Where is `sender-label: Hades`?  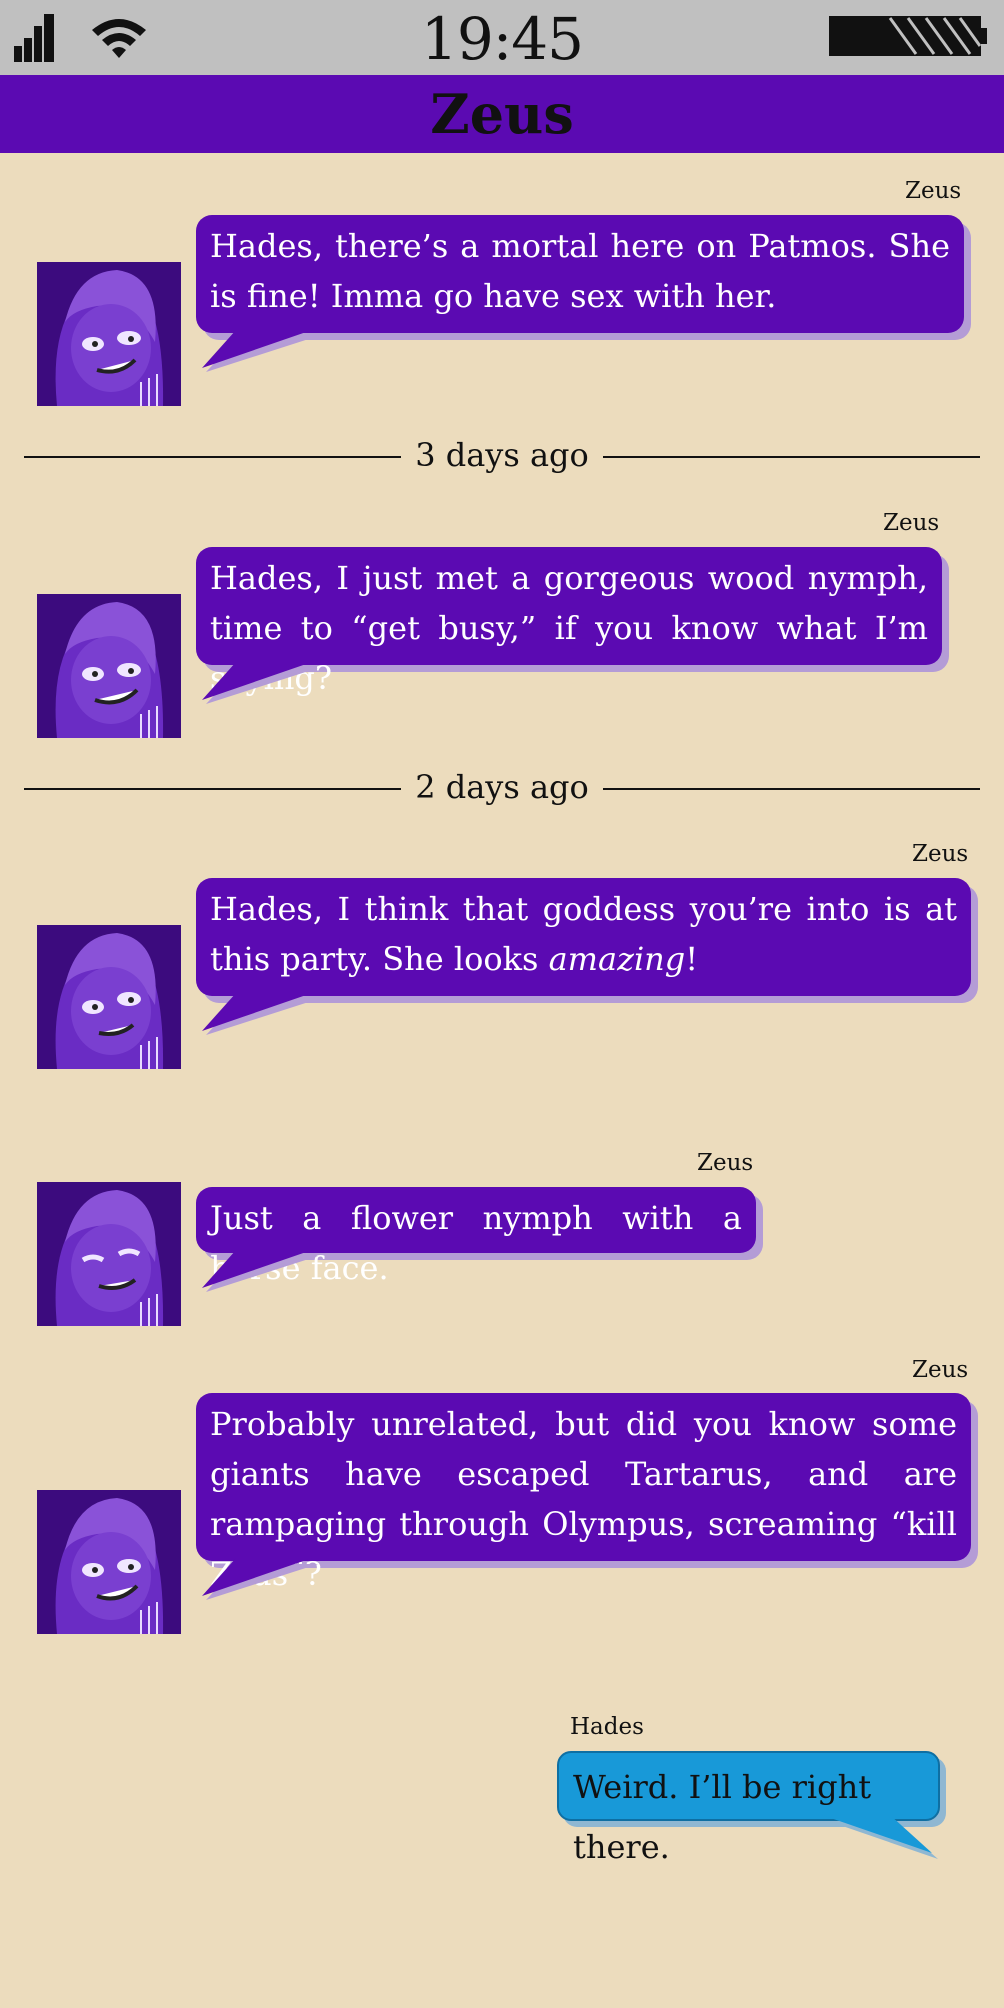
sender-label: Hades is located at coordinates (607, 1727).